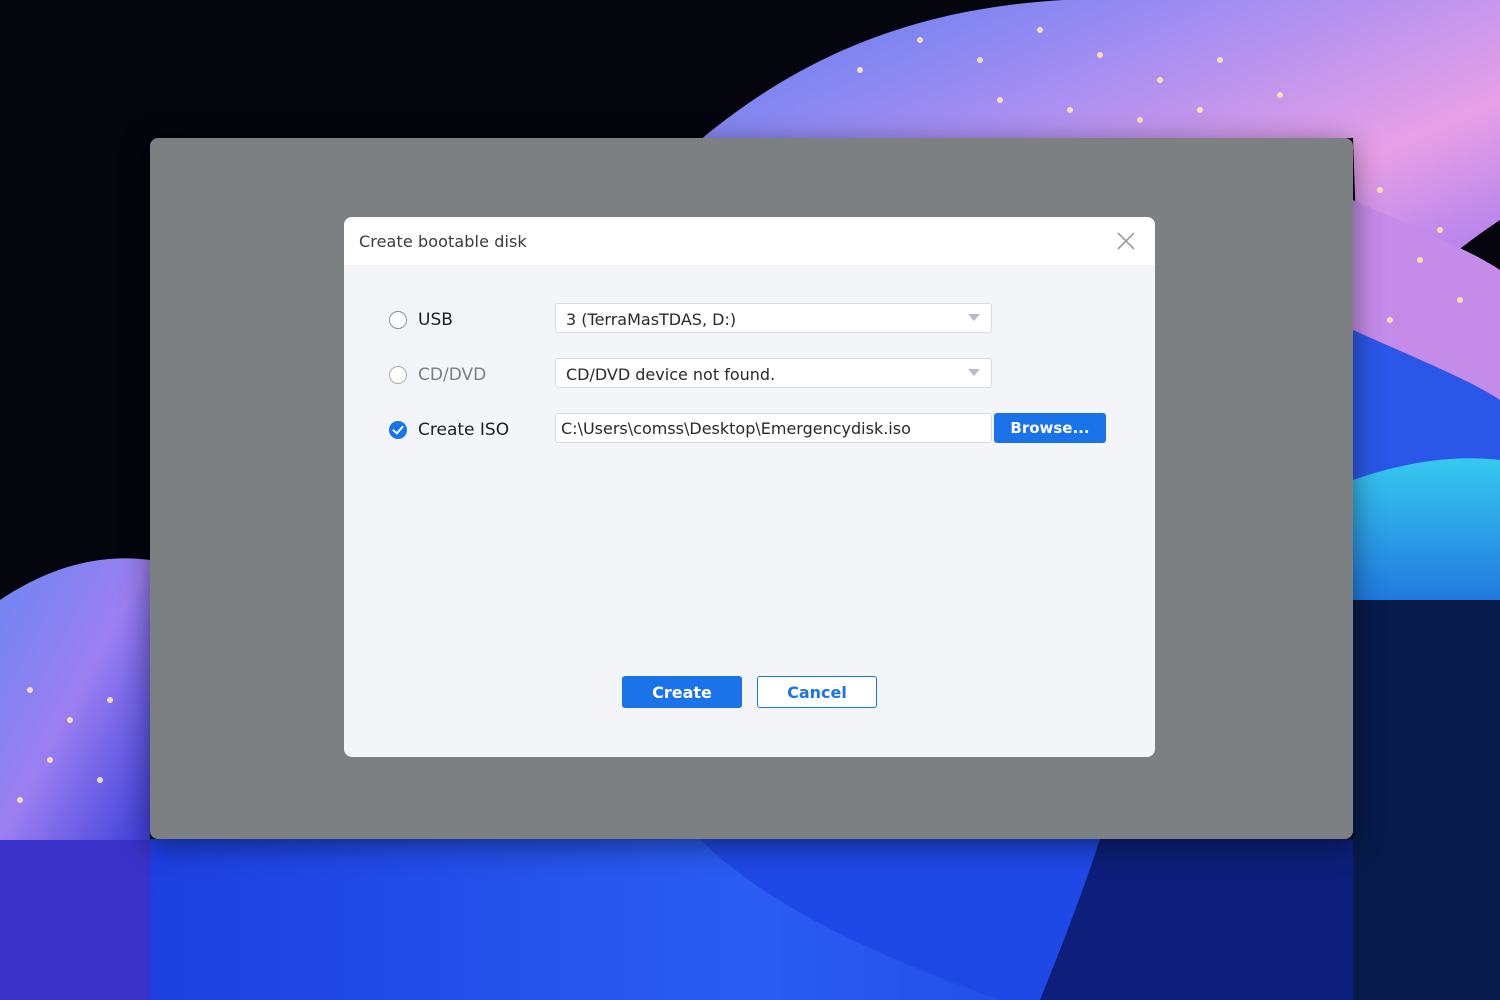  What do you see at coordinates (398, 320) in the screenshot?
I see `usb-radio` at bounding box center [398, 320].